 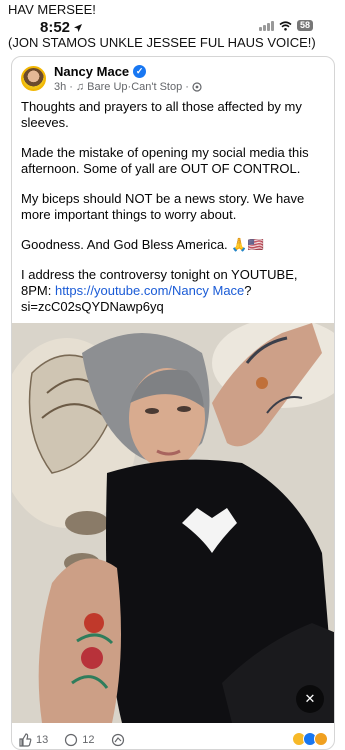 I want to click on post-time: 3h, so click(x=60, y=87).